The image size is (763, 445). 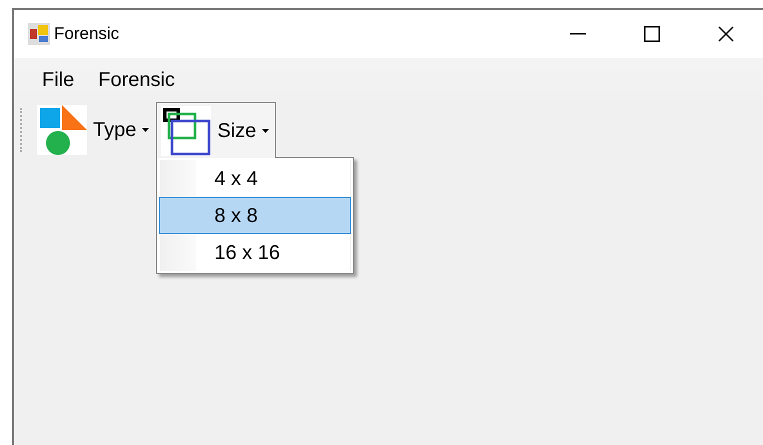 I want to click on menu-item: File, so click(x=58, y=80).